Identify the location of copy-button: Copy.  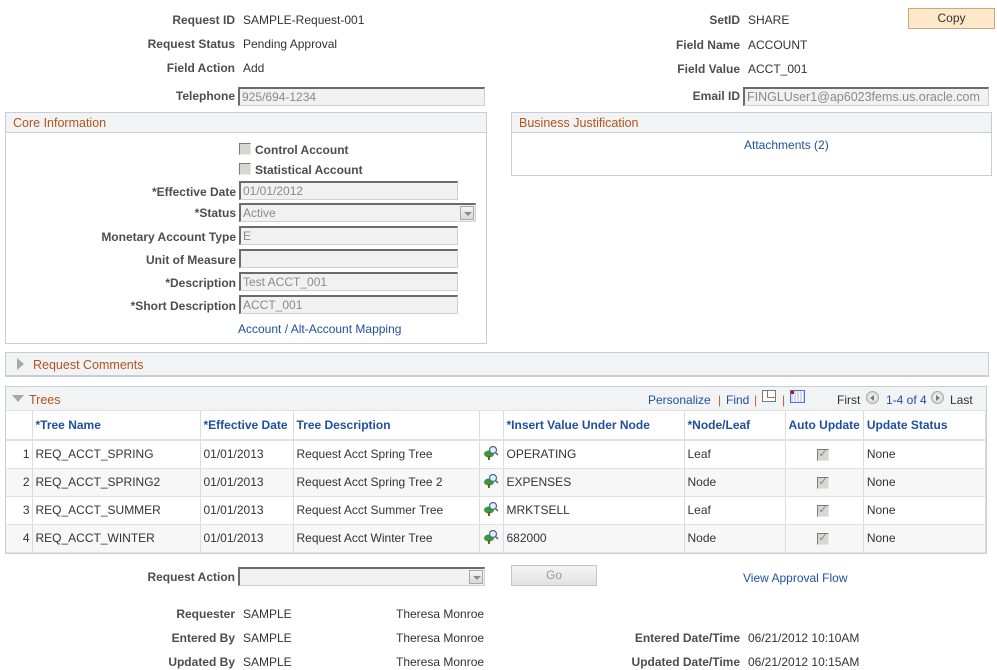
(951, 18).